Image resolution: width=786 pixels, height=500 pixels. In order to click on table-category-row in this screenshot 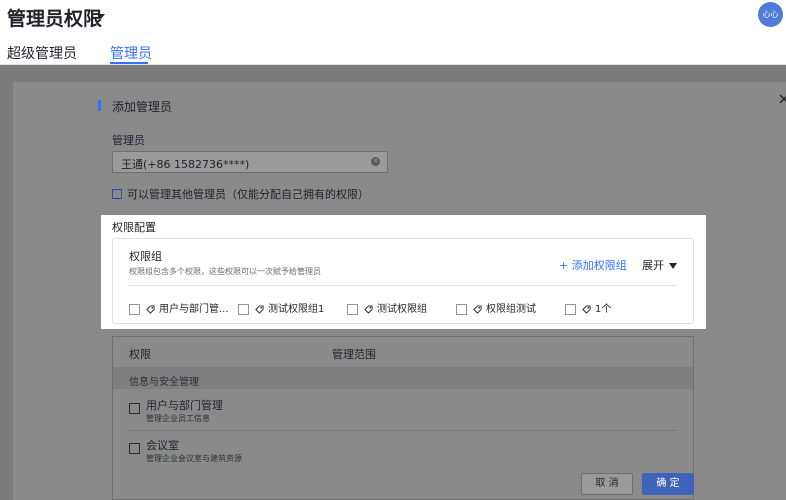, I will do `click(403, 378)`.